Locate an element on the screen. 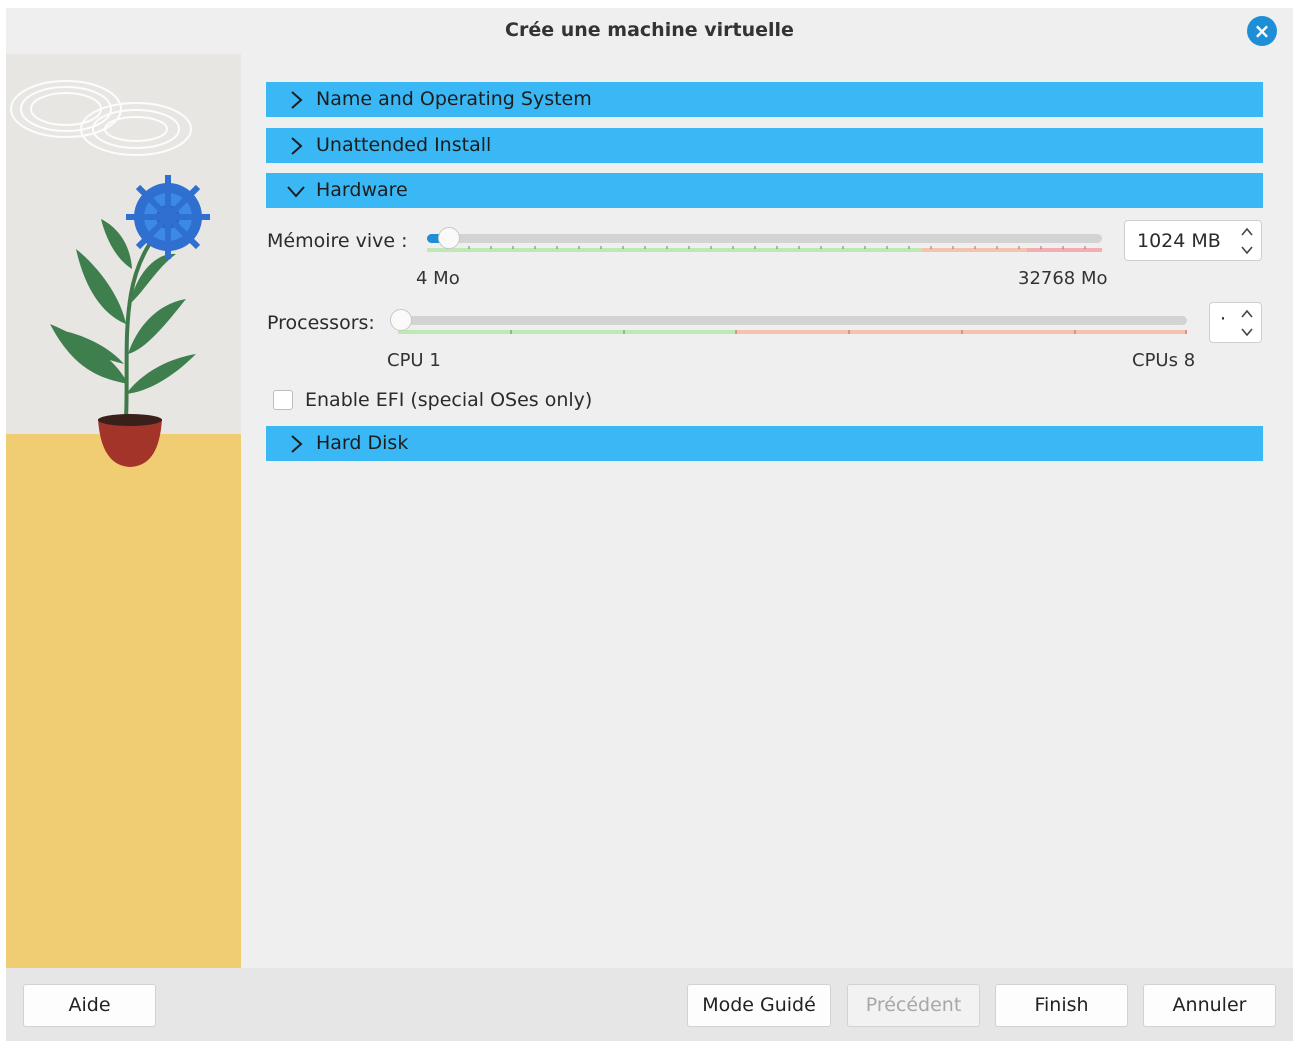 Image resolution: width=1293 pixels, height=1041 pixels. section-unattended: Unattended Install is located at coordinates (764, 145).